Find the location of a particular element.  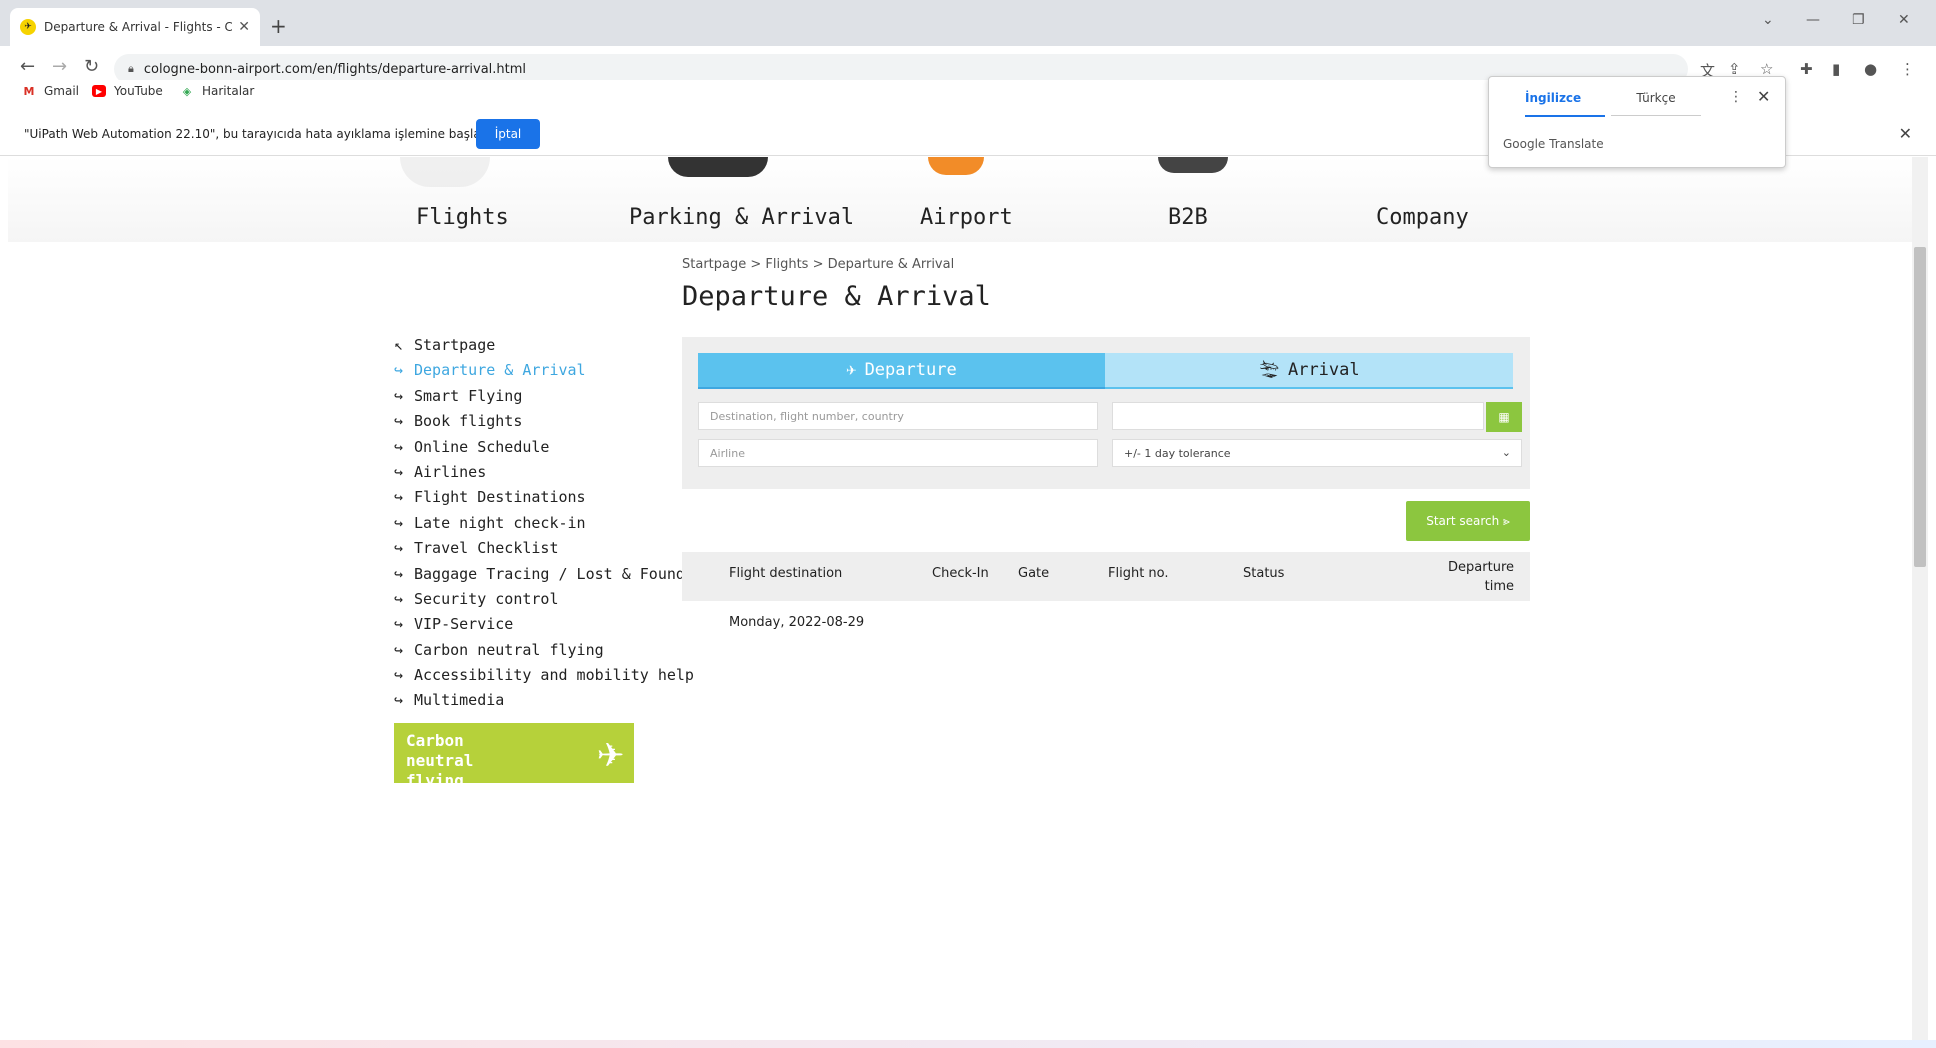

sidebar-item: ↪ Late night check-in is located at coordinates (544, 523).